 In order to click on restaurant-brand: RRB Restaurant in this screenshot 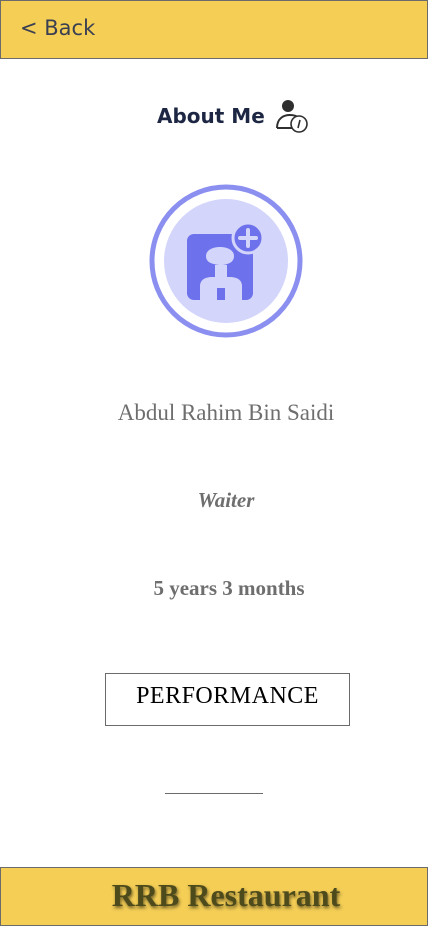, I will do `click(226, 895)`.